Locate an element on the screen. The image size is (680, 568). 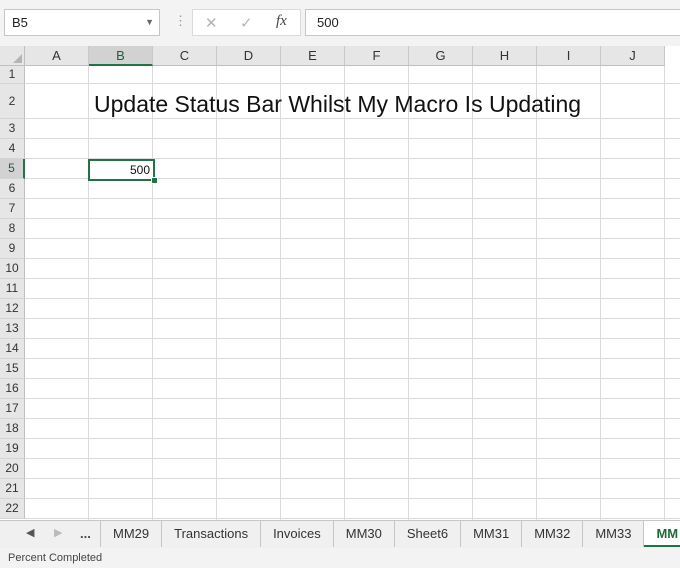
select-all-button is located at coordinates (12, 56).